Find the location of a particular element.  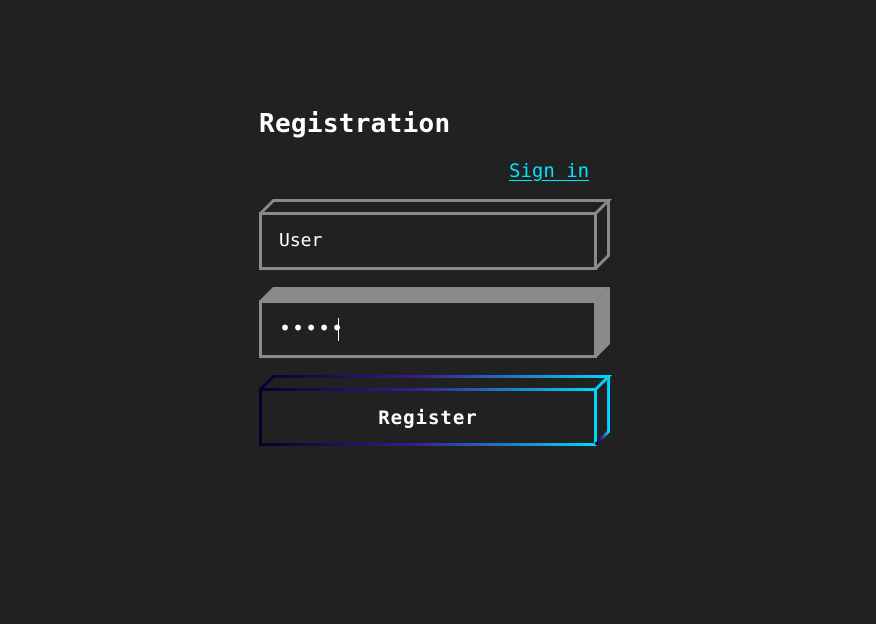

page-title: Registration is located at coordinates (355, 124).